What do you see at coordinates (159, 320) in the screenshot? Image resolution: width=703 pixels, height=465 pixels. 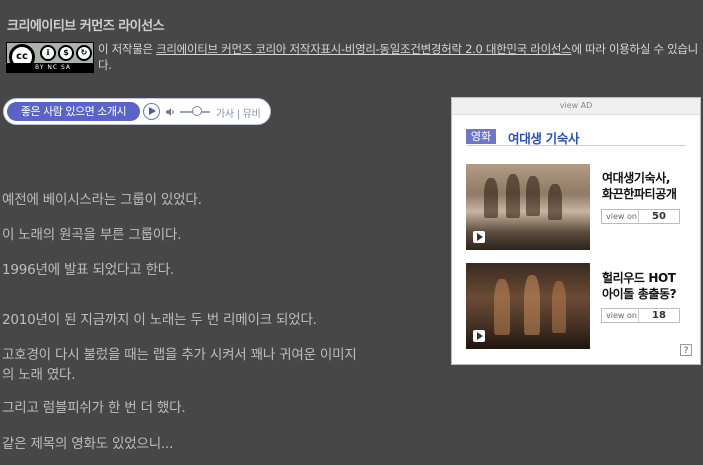 I see `post-paragraph: 2010년이 된 지금까지 이 노래는 두 번 리메이크 되었다.` at bounding box center [159, 320].